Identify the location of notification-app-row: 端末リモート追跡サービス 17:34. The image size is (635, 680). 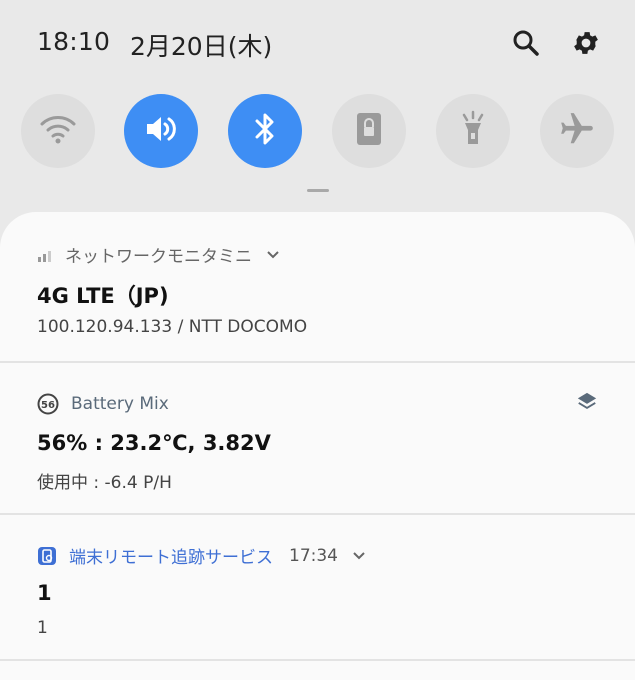
(201, 555).